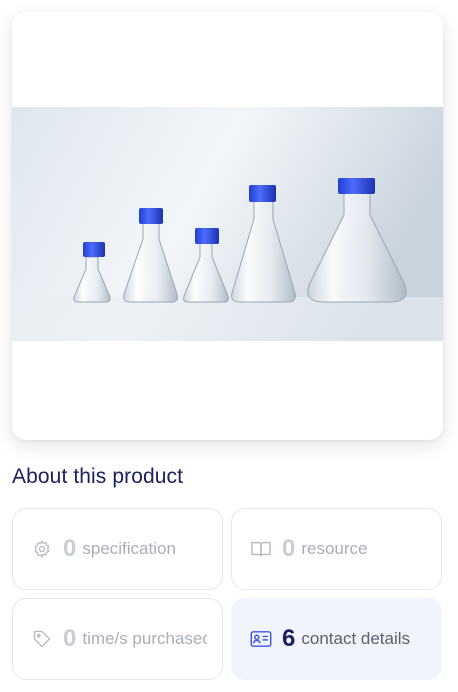 Image resolution: width=458 pixels, height=692 pixels. I want to click on stat-card-times-purchased: 0 time/s purchased, so click(117, 639).